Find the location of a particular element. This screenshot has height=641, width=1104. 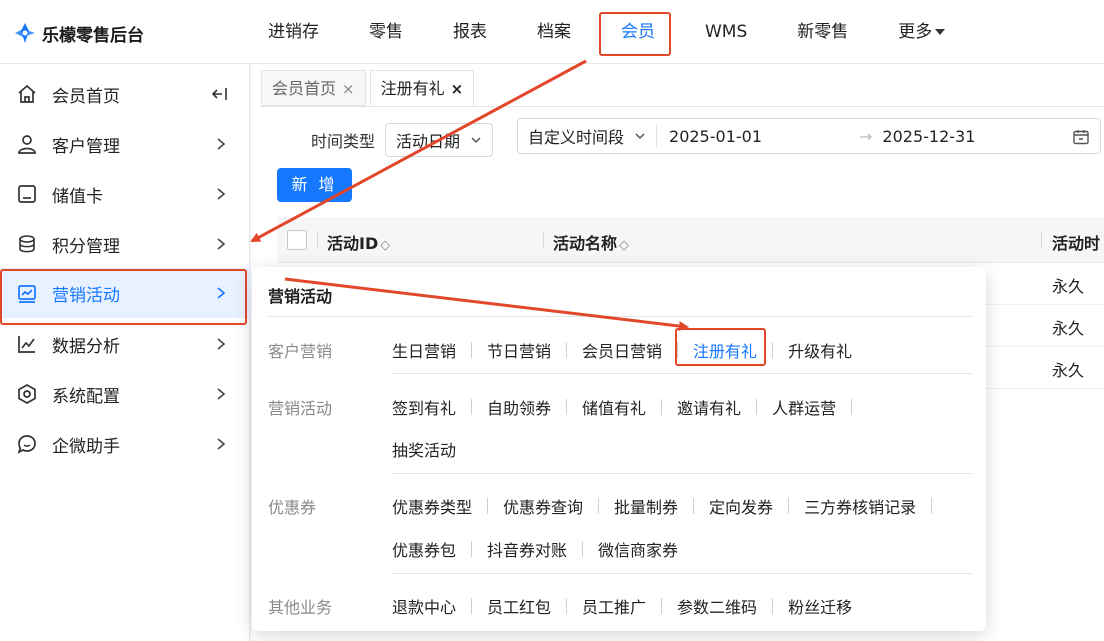

menu-link-checkin: 签到有礼 is located at coordinates (424, 407).